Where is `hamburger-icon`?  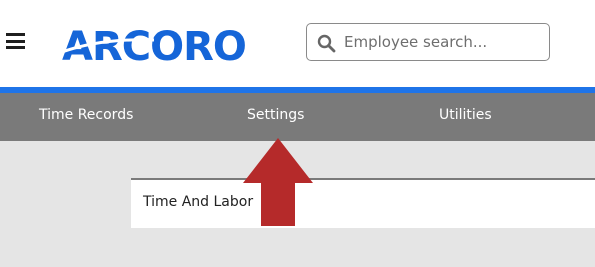
hamburger-icon is located at coordinates (15, 41).